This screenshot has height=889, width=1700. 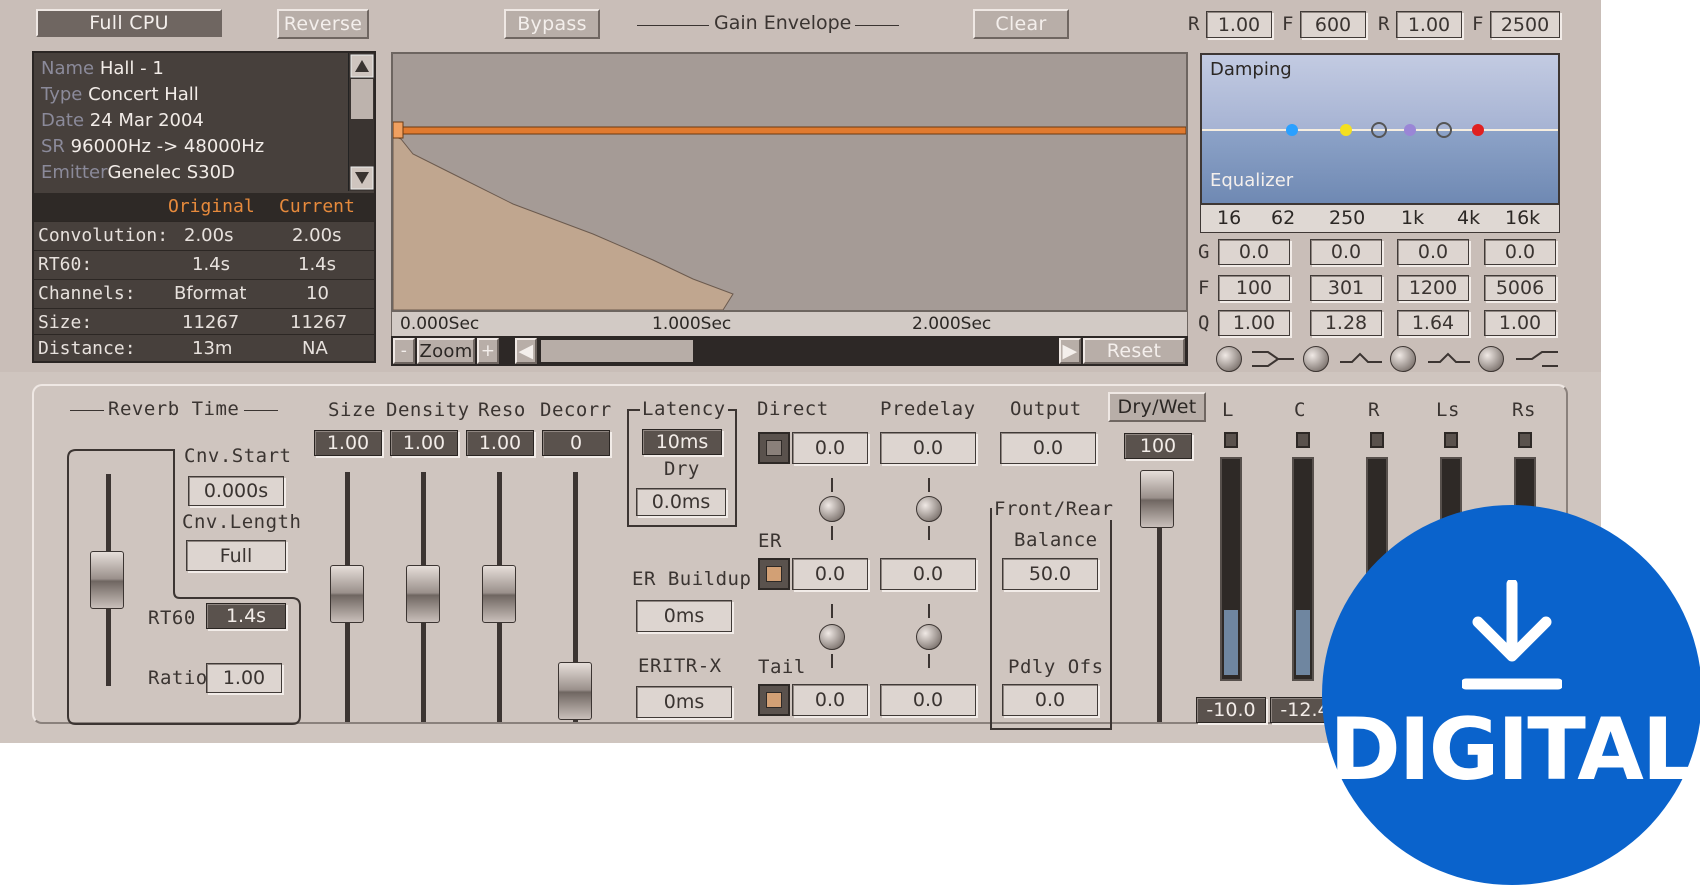 What do you see at coordinates (1056, 667) in the screenshot?
I see `pdly-ofs-label: Pdly Ofs` at bounding box center [1056, 667].